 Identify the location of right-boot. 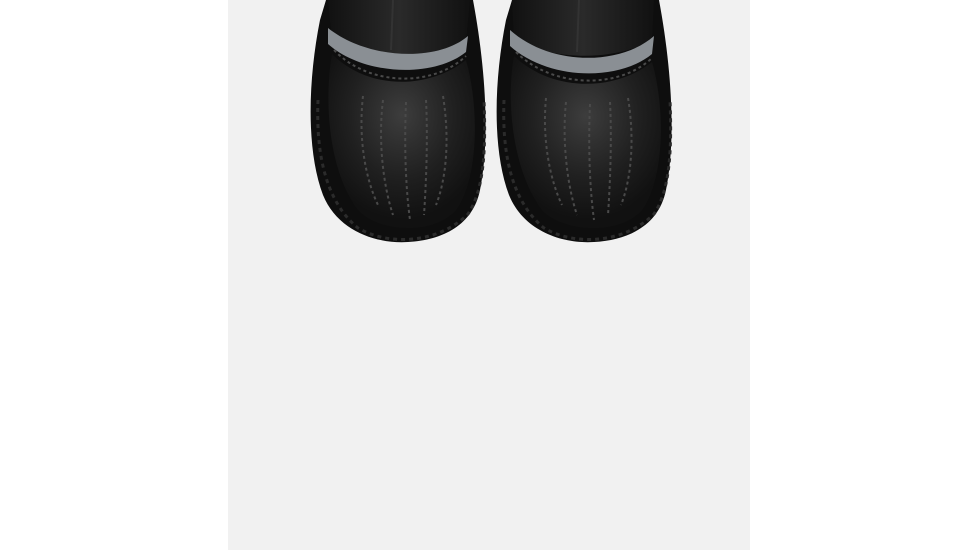
(584, 121).